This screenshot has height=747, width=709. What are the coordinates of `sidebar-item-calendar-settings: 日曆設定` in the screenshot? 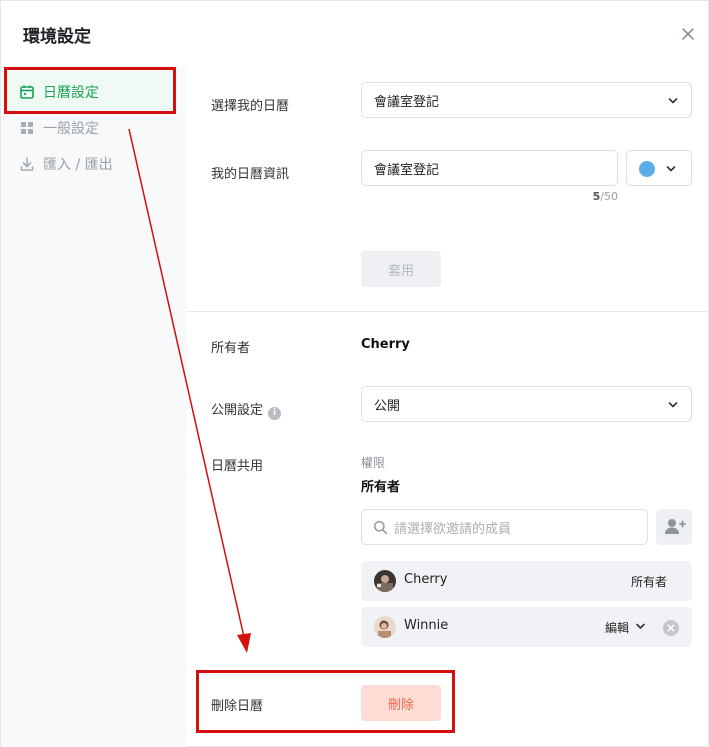 It's located at (91, 92).